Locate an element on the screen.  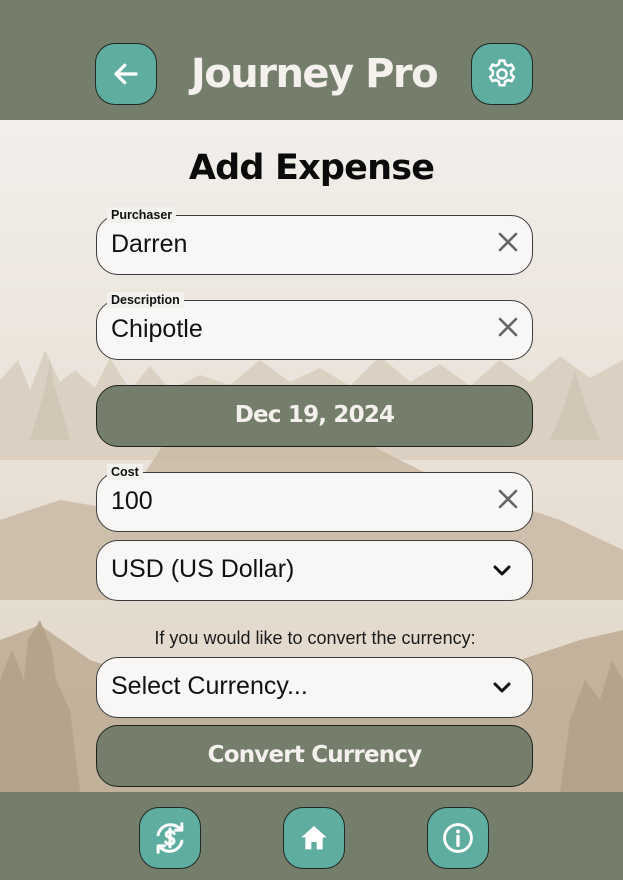
clear-description-button is located at coordinates (508, 329).